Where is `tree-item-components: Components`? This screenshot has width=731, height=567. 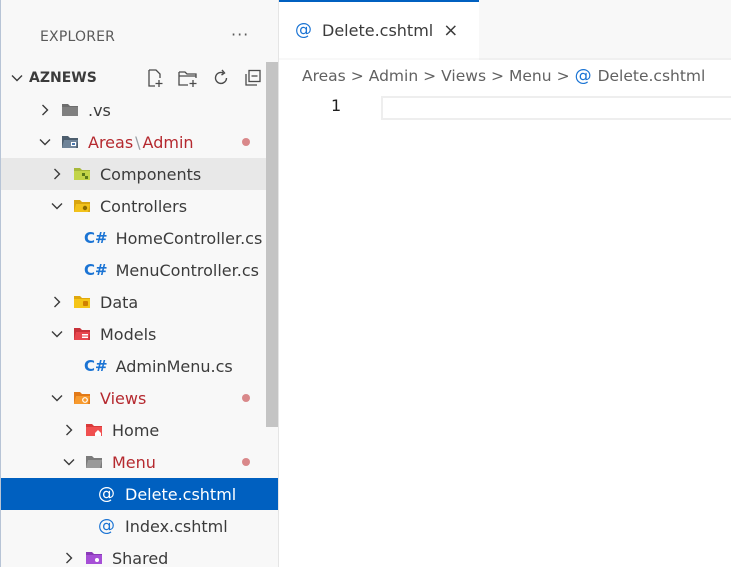 tree-item-components: Components is located at coordinates (139, 174).